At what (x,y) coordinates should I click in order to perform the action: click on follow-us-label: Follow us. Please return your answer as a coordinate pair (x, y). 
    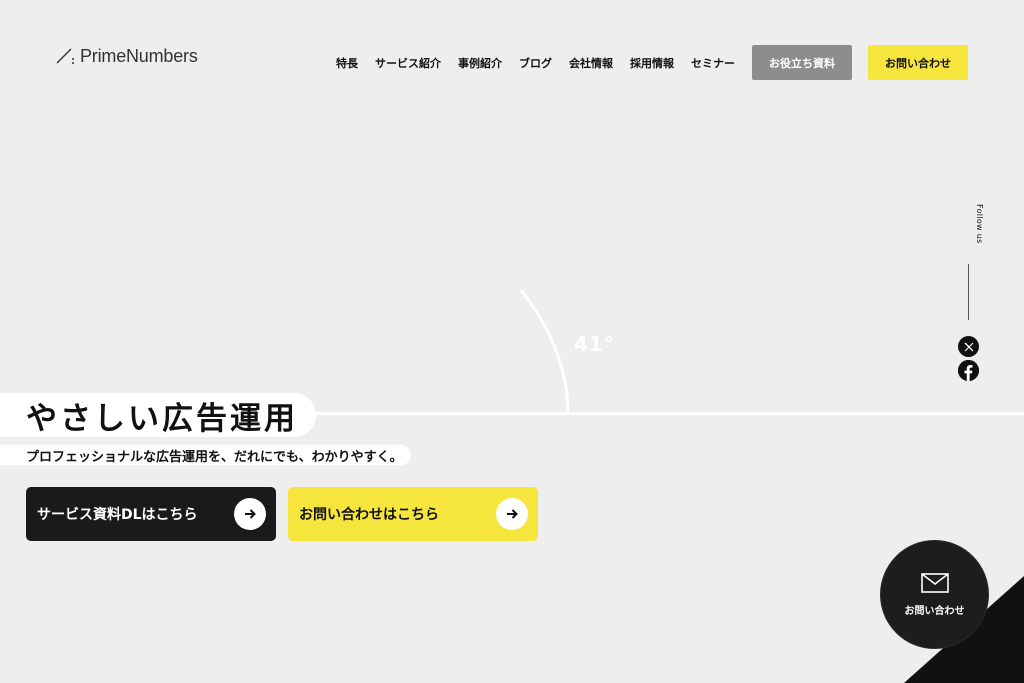
    Looking at the image, I should click on (979, 224).